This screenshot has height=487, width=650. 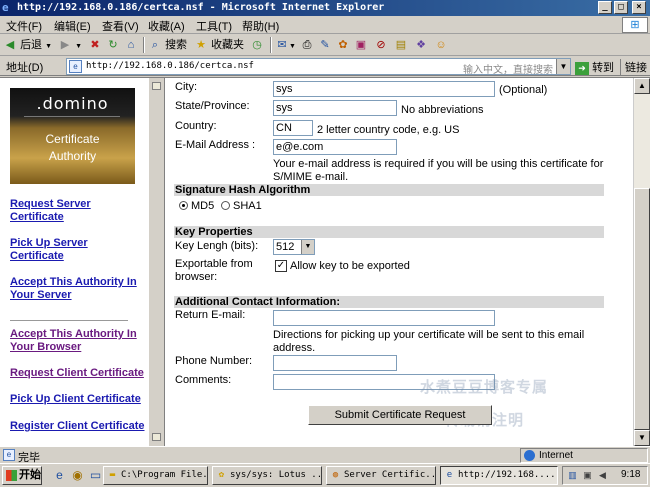 What do you see at coordinates (73, 341) in the screenshot?
I see `nav-accept-authority-browser: Accept This Authority In Your Browser` at bounding box center [73, 341].